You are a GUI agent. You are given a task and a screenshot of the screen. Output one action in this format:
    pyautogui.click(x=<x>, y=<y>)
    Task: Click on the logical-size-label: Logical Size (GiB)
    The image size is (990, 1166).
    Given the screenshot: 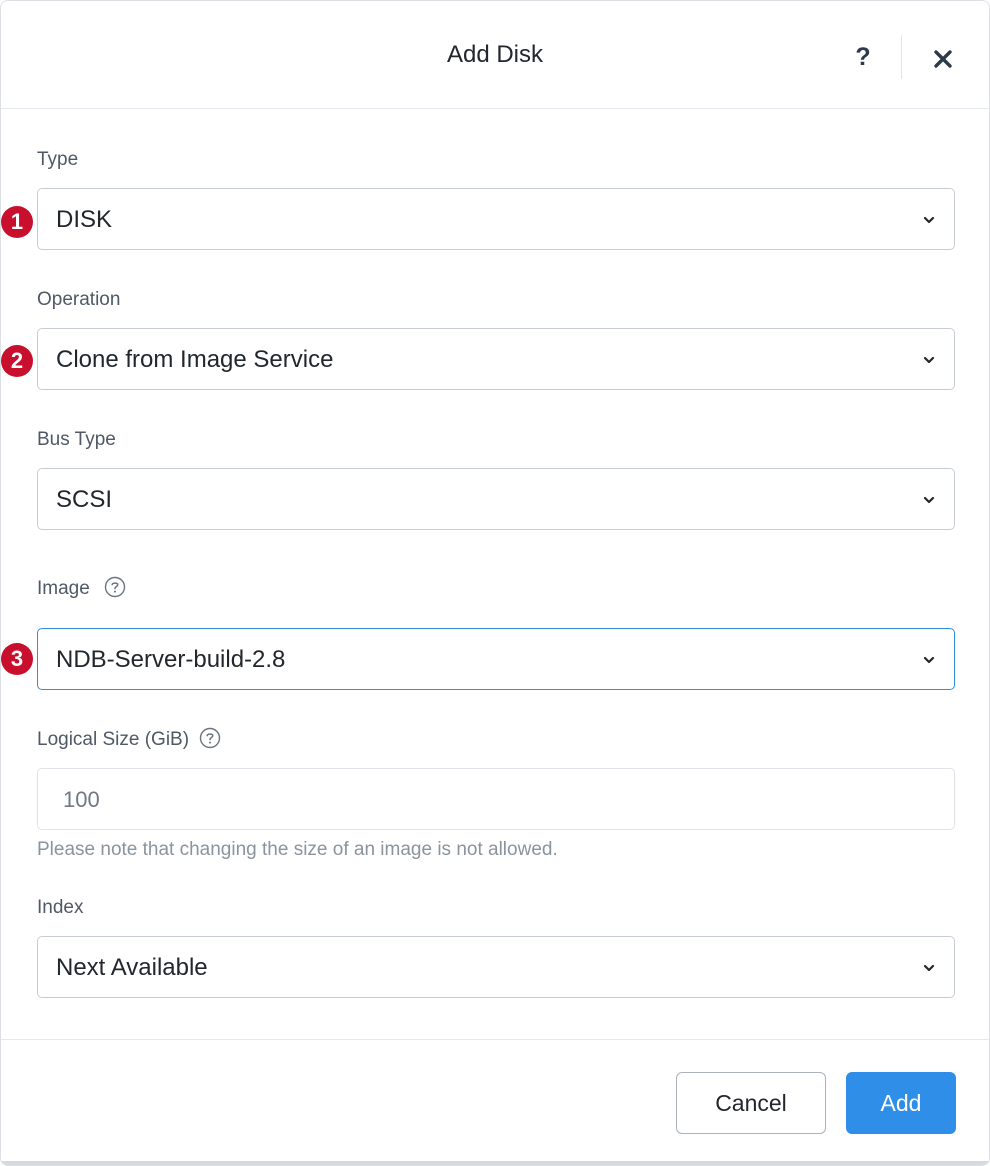 What is the action you would take?
    pyautogui.click(x=129, y=738)
    